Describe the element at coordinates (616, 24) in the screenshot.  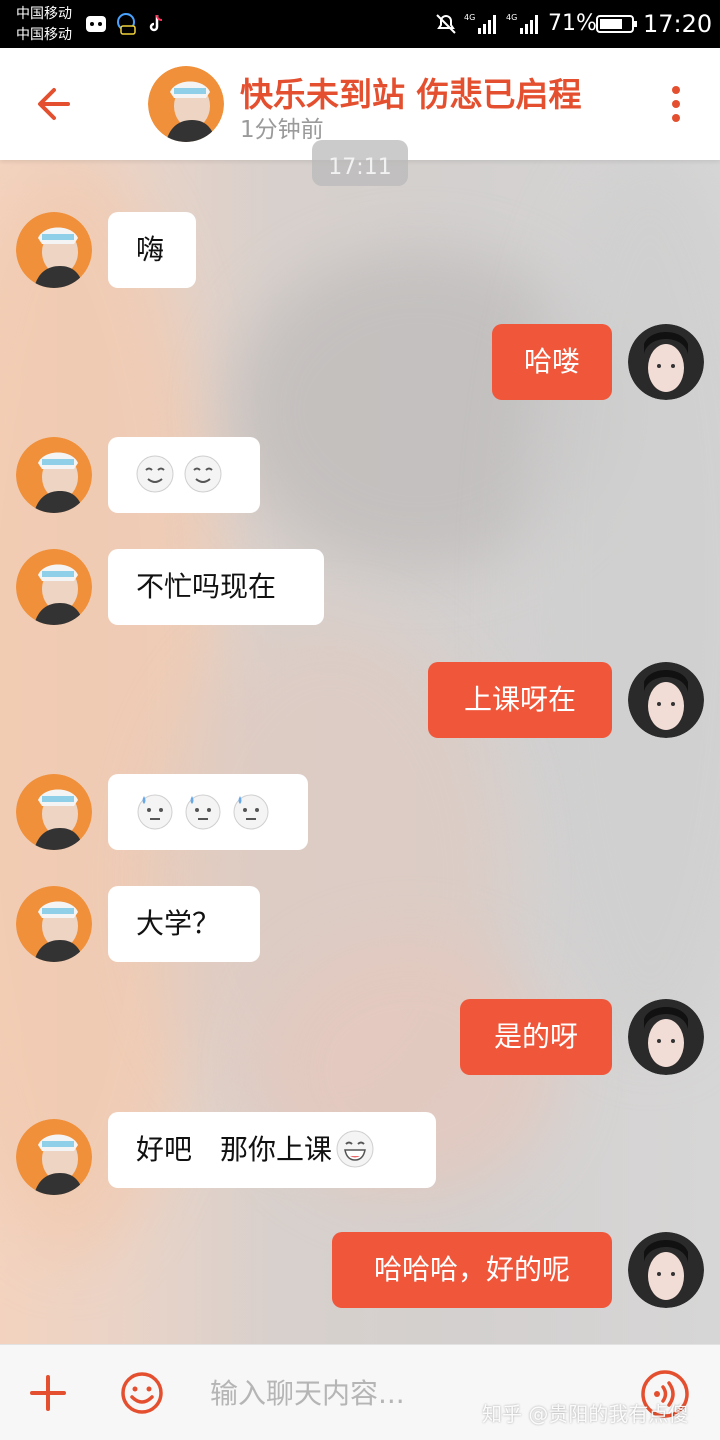
I see `battery-icon` at that location.